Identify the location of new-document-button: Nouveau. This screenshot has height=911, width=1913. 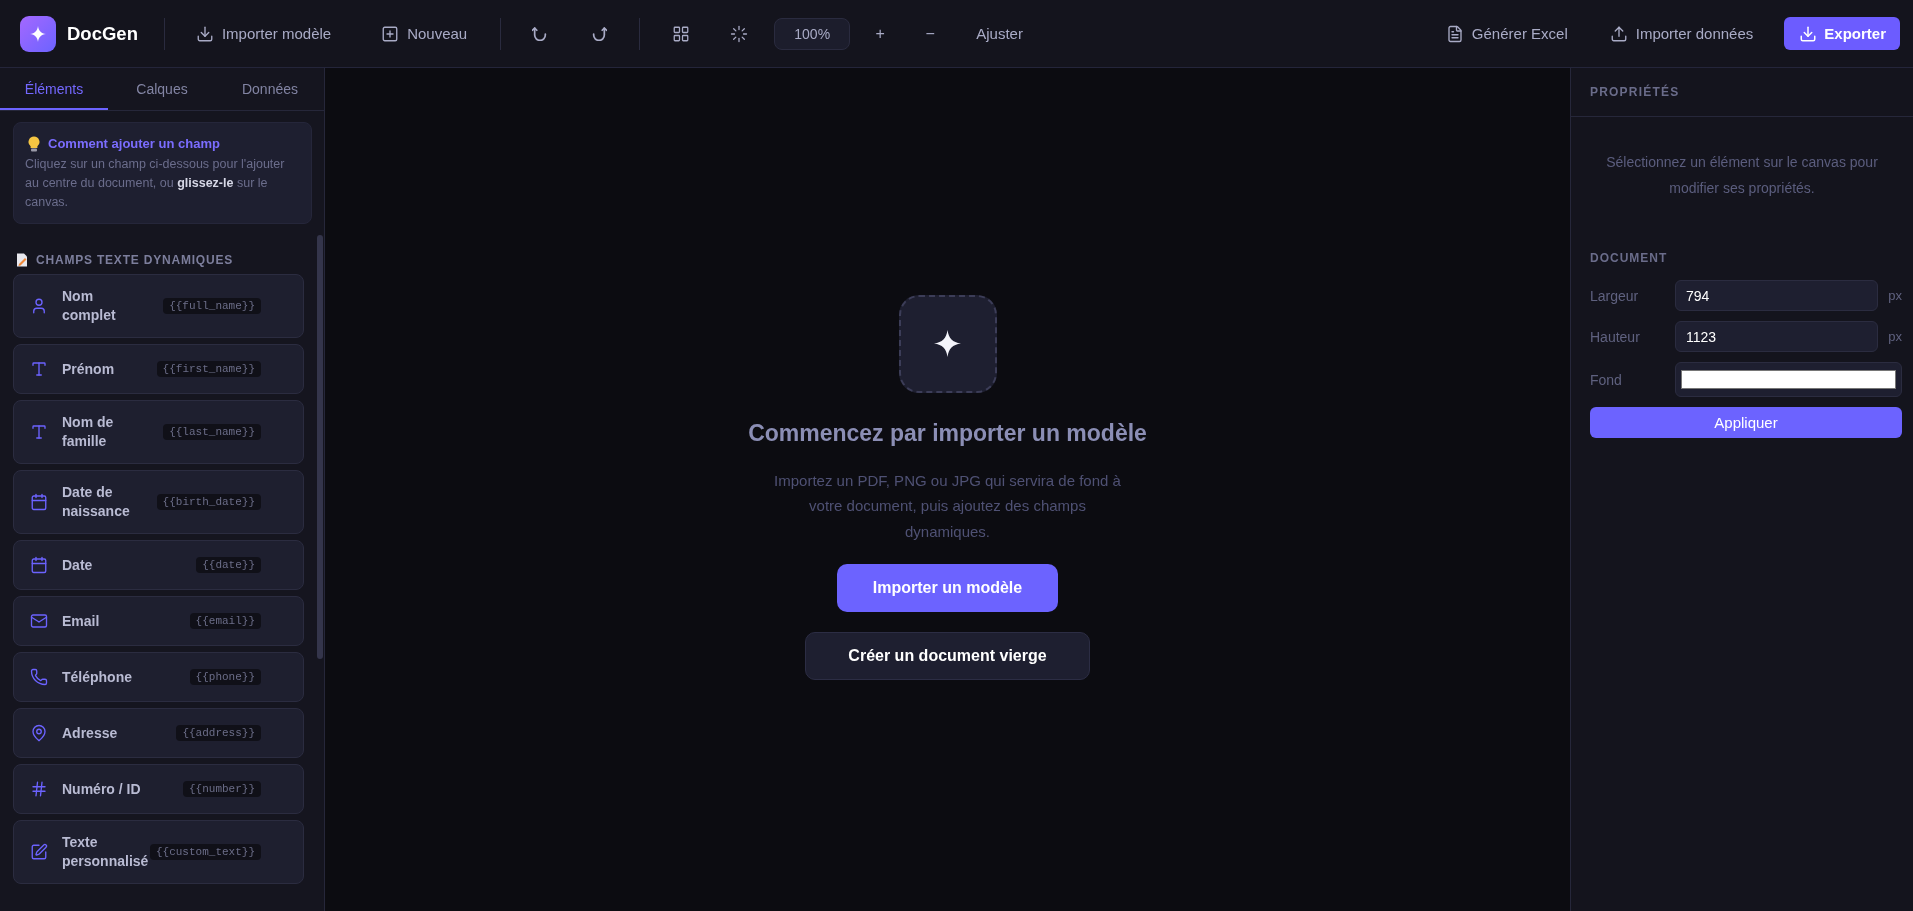
(424, 33).